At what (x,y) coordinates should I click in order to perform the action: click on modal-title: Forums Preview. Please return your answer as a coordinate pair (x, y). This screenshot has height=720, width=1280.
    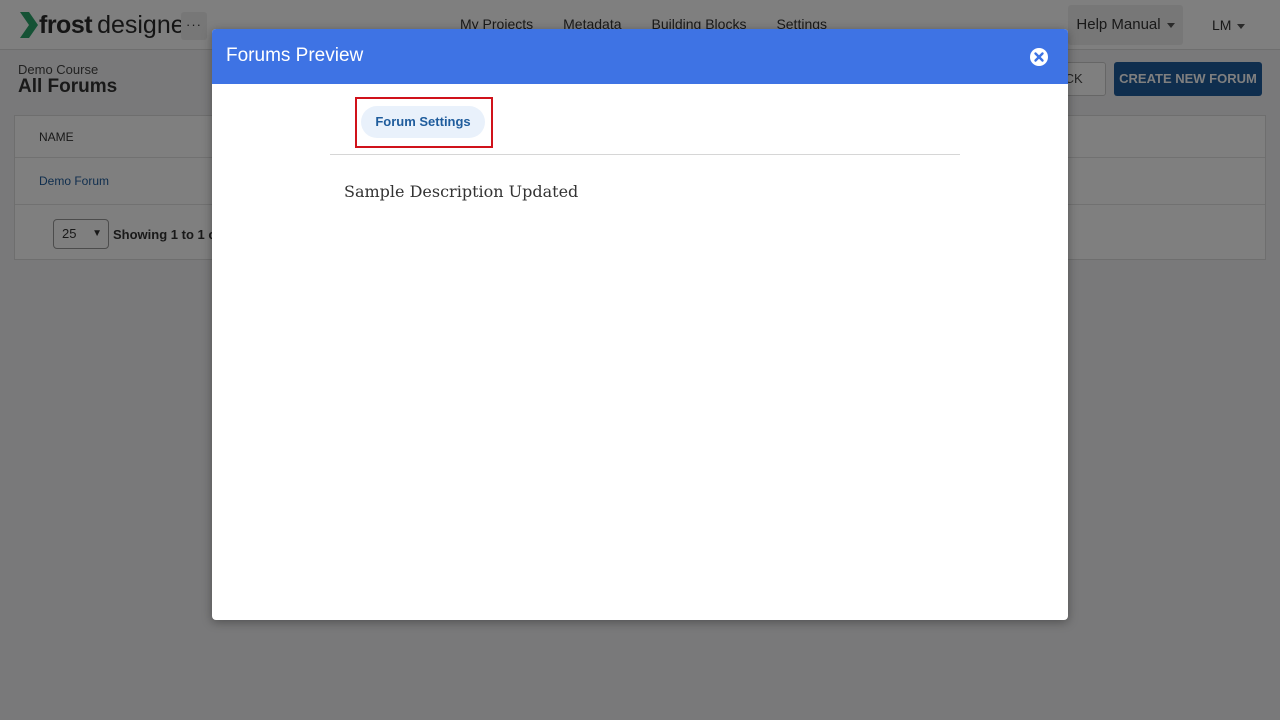
    Looking at the image, I should click on (295, 55).